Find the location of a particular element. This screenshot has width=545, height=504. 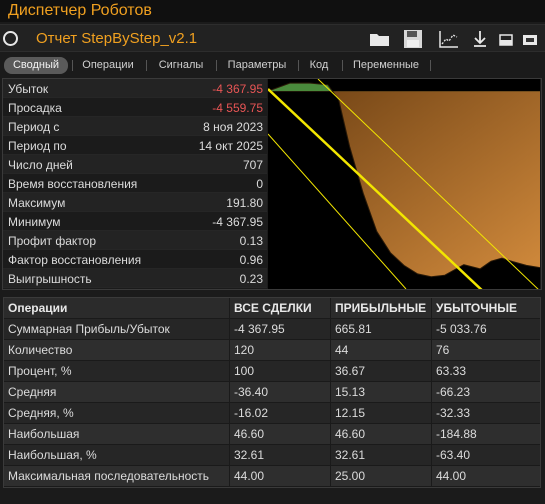

table-cell: 120 is located at coordinates (280, 350).